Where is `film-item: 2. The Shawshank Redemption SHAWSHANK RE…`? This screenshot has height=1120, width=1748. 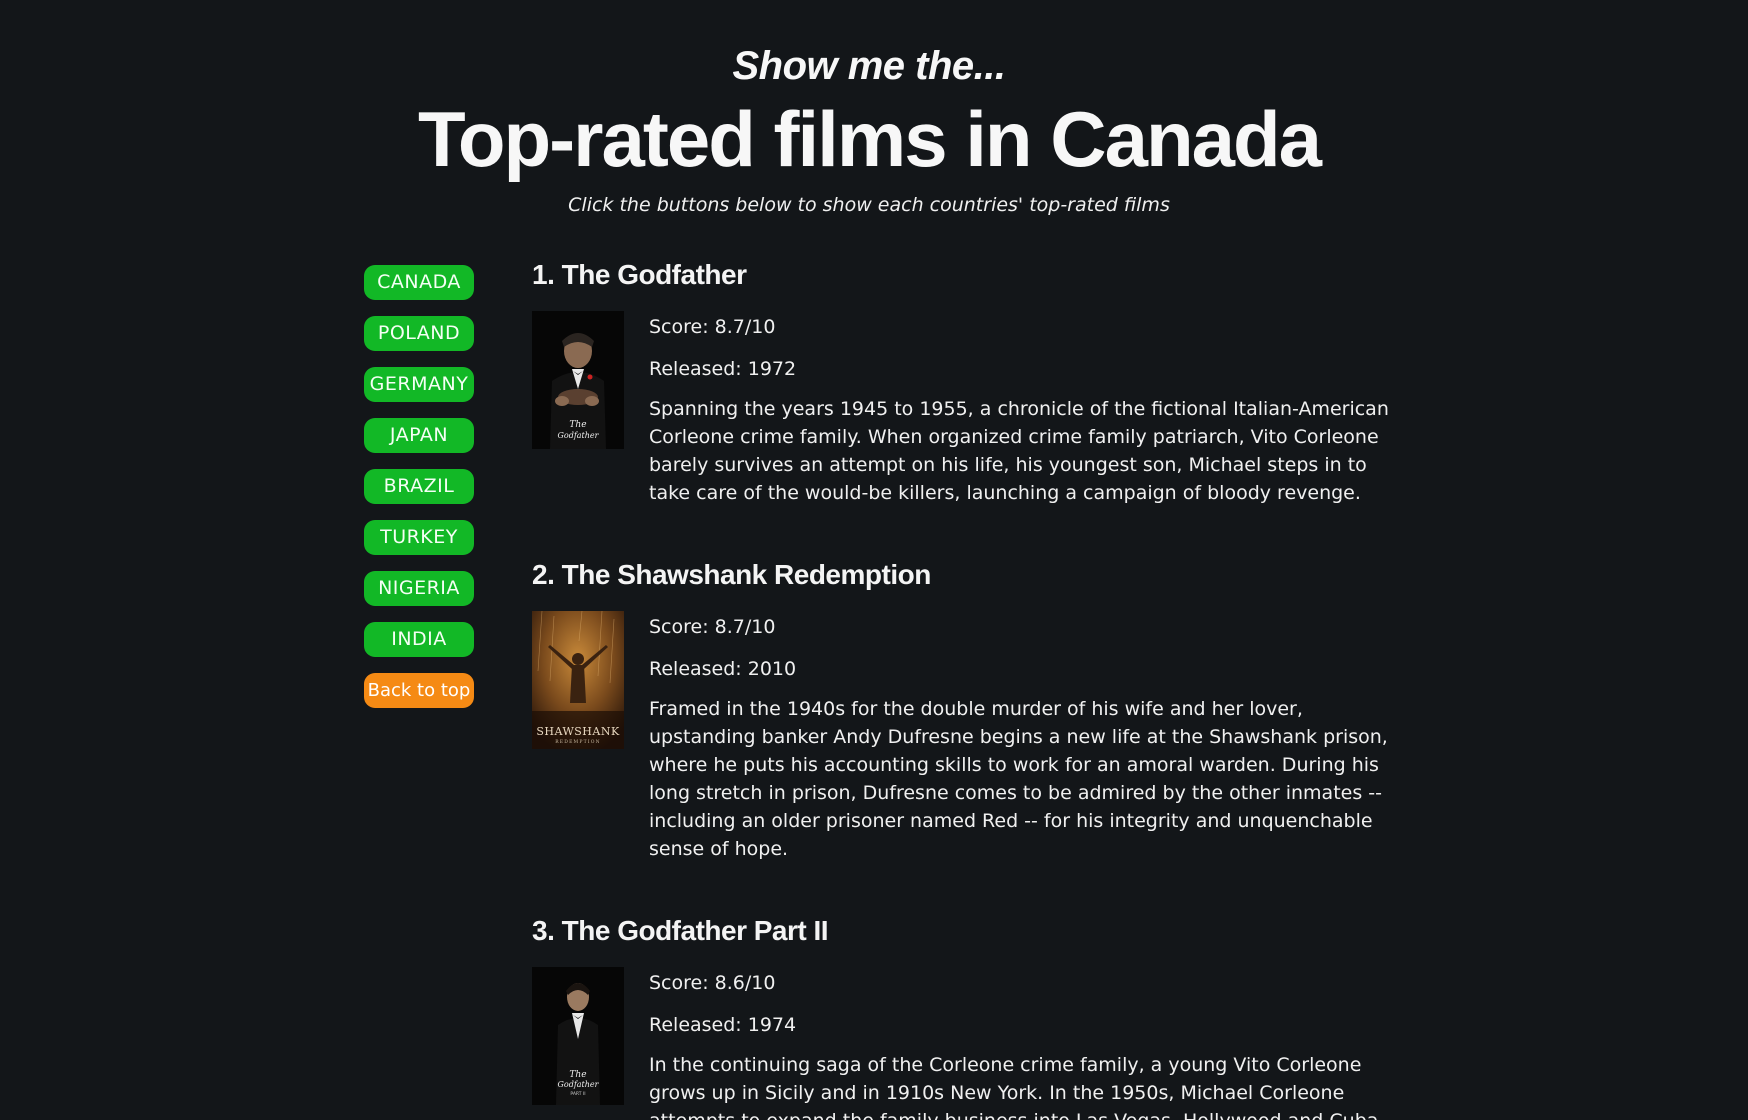
film-item: 2. The Shawshank Redemption SHAWSHANK RE… is located at coordinates (962, 709).